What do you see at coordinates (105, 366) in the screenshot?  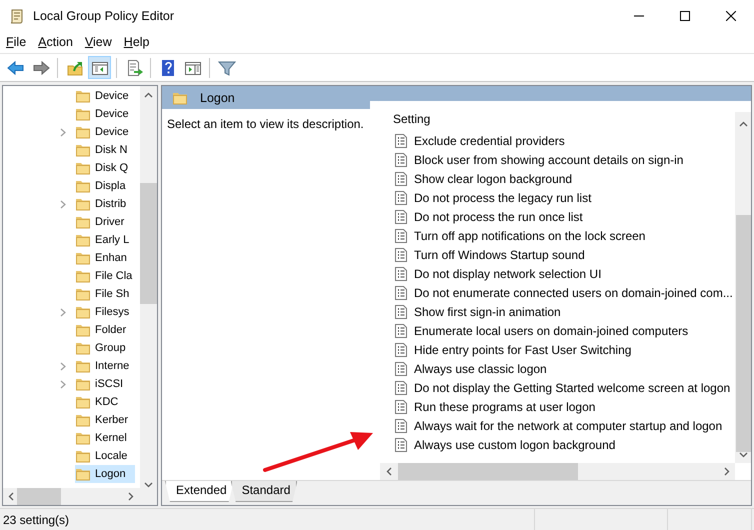 I see `tree-item: Interne` at bounding box center [105, 366].